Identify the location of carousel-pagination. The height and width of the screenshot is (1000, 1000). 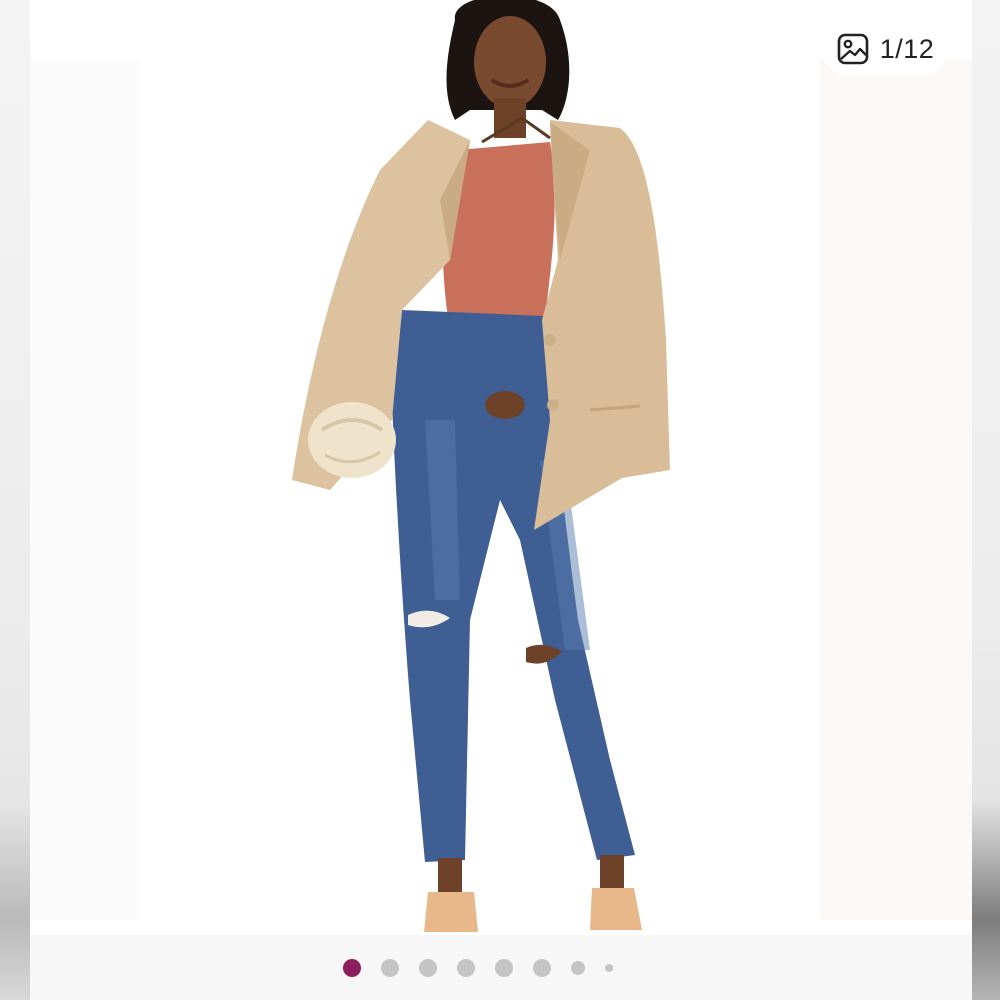
(501, 967).